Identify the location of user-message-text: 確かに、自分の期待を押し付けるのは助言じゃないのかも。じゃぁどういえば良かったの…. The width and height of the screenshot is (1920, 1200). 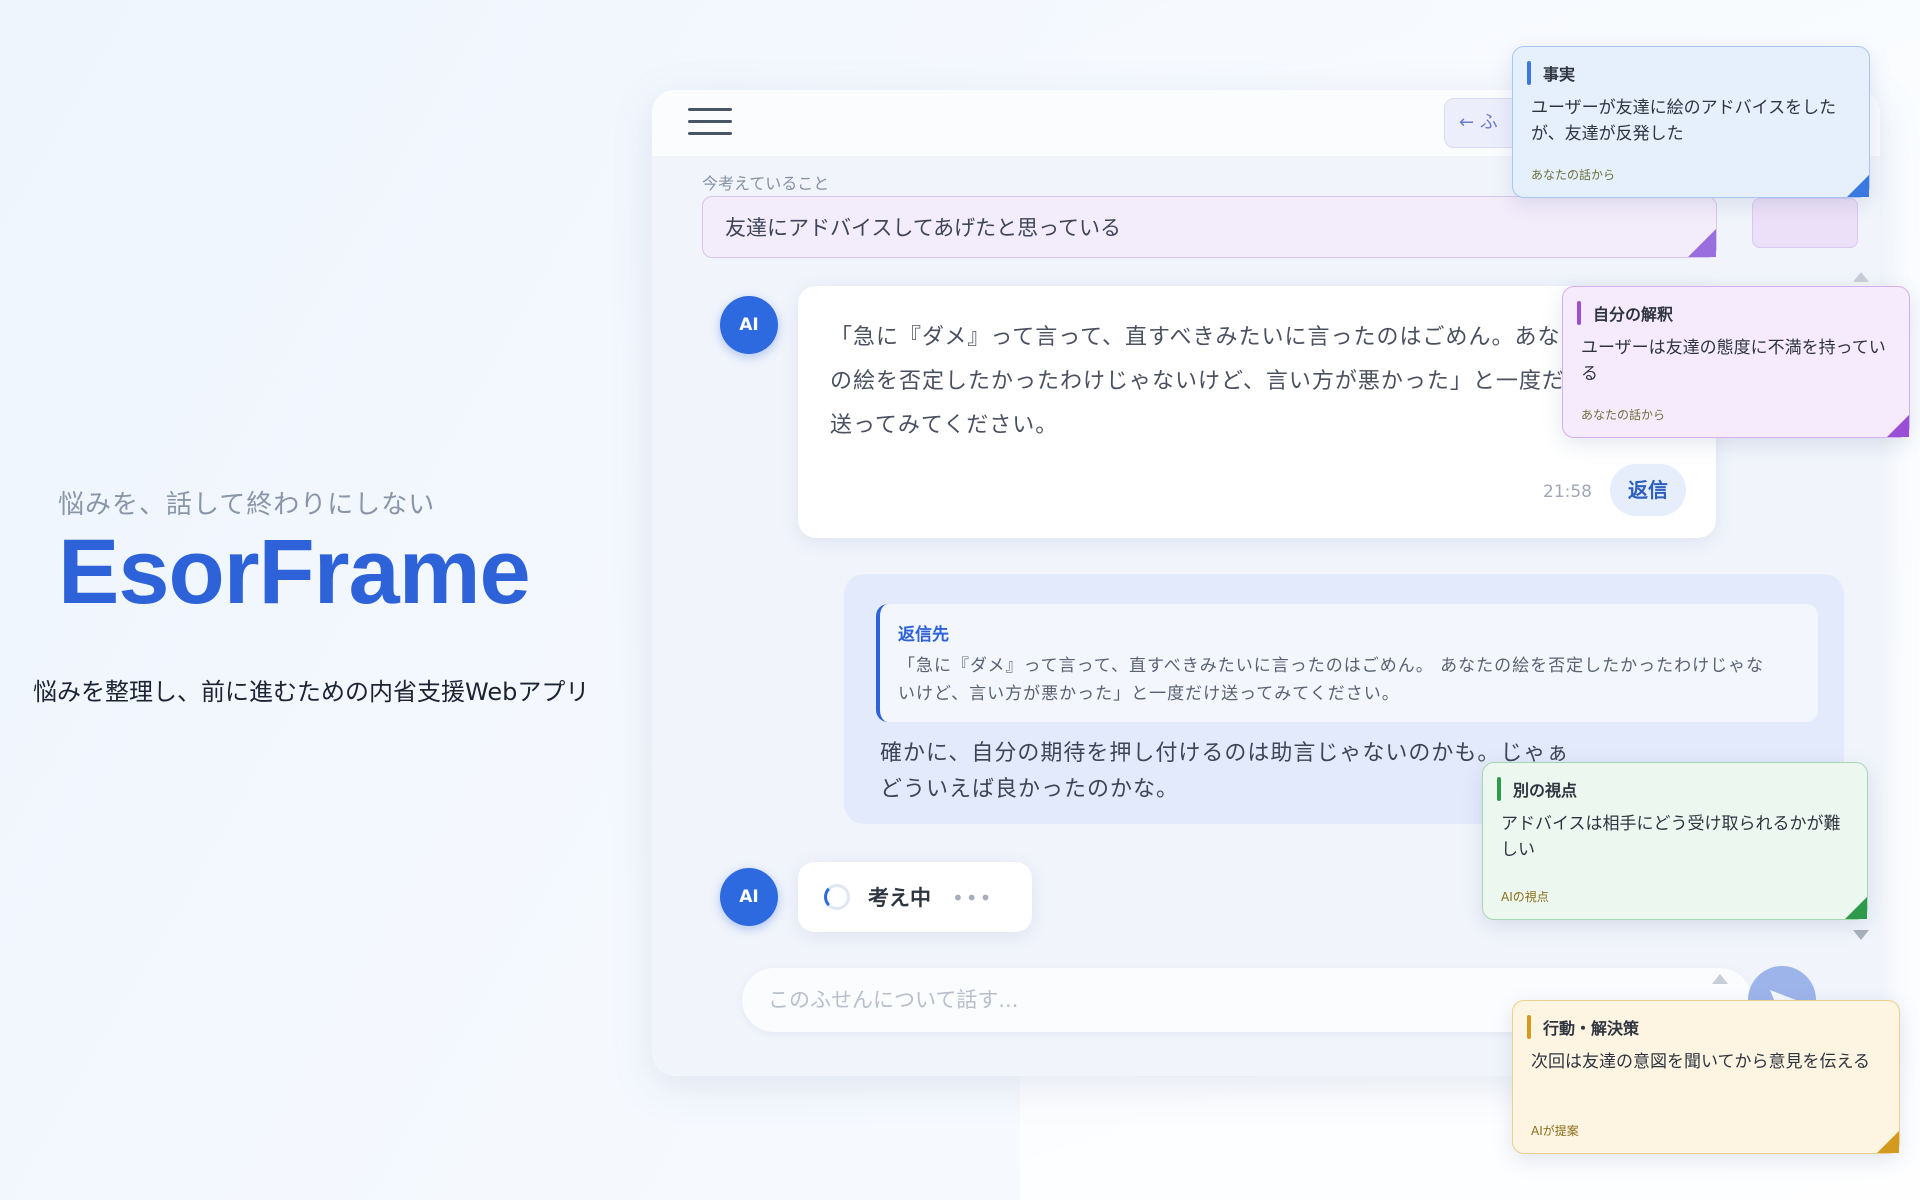
(1225, 771).